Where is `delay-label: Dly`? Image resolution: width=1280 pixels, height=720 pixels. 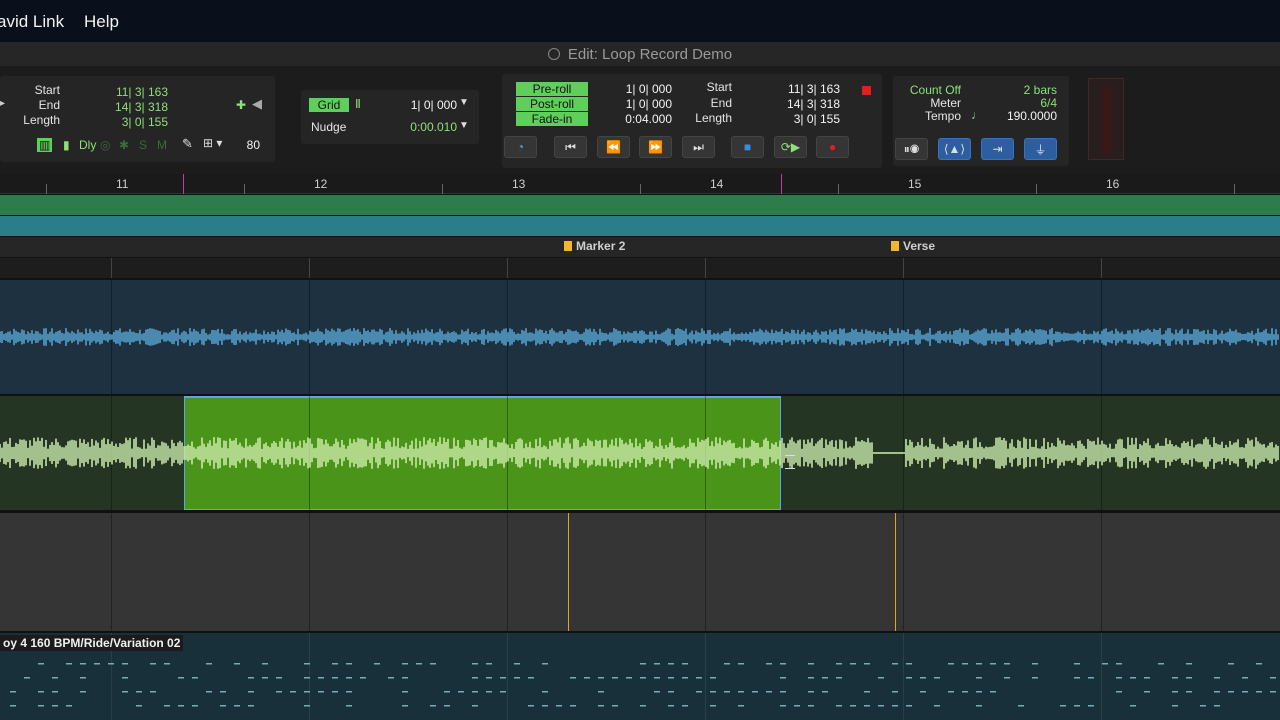 delay-label: Dly is located at coordinates (87, 145).